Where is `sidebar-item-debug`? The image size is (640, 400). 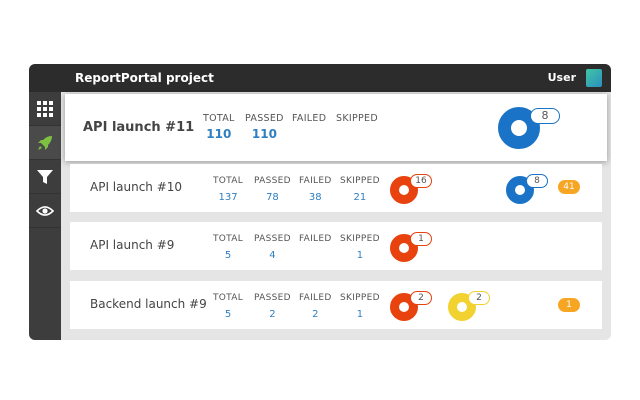
sidebar-item-debug is located at coordinates (45, 211).